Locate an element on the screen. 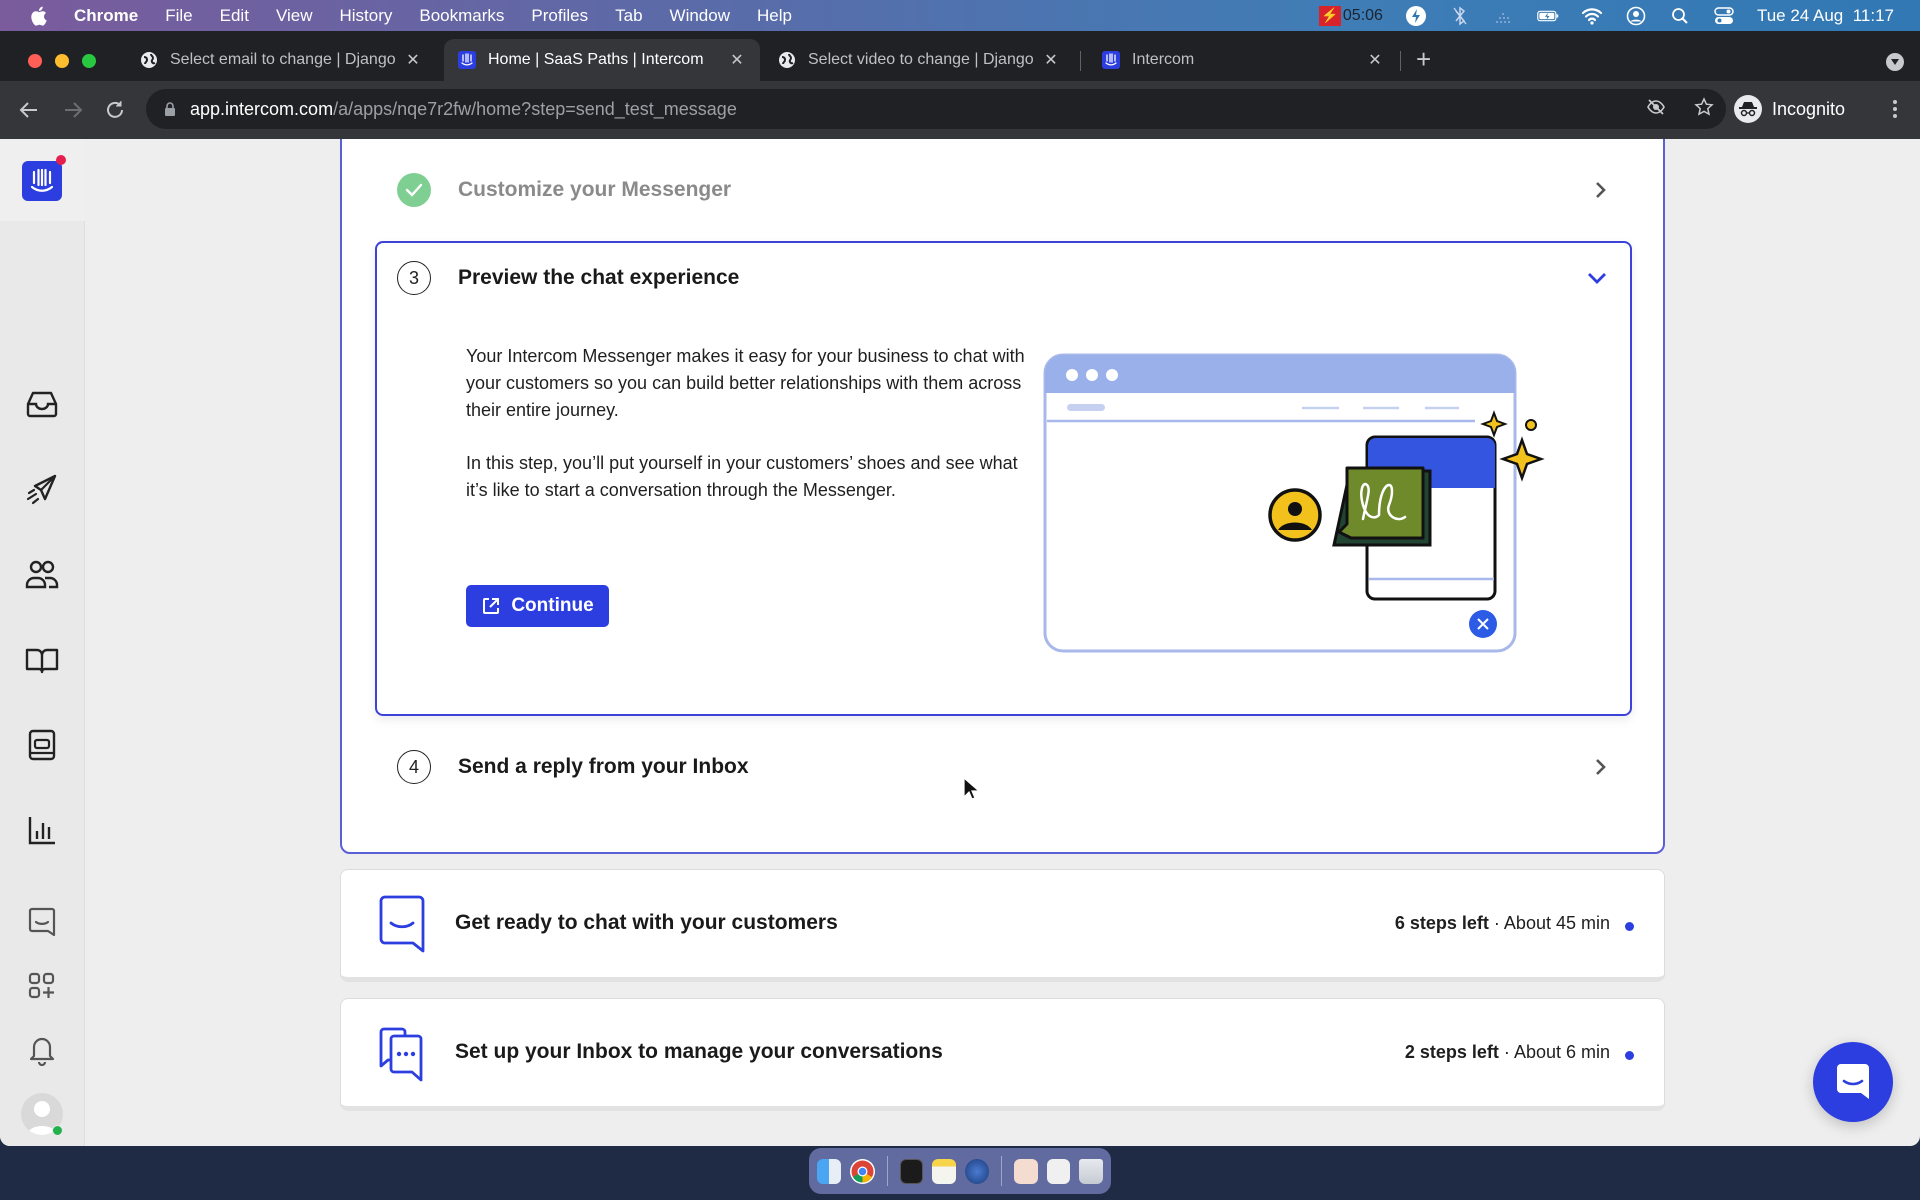  sidebar is located at coordinates (42, 642).